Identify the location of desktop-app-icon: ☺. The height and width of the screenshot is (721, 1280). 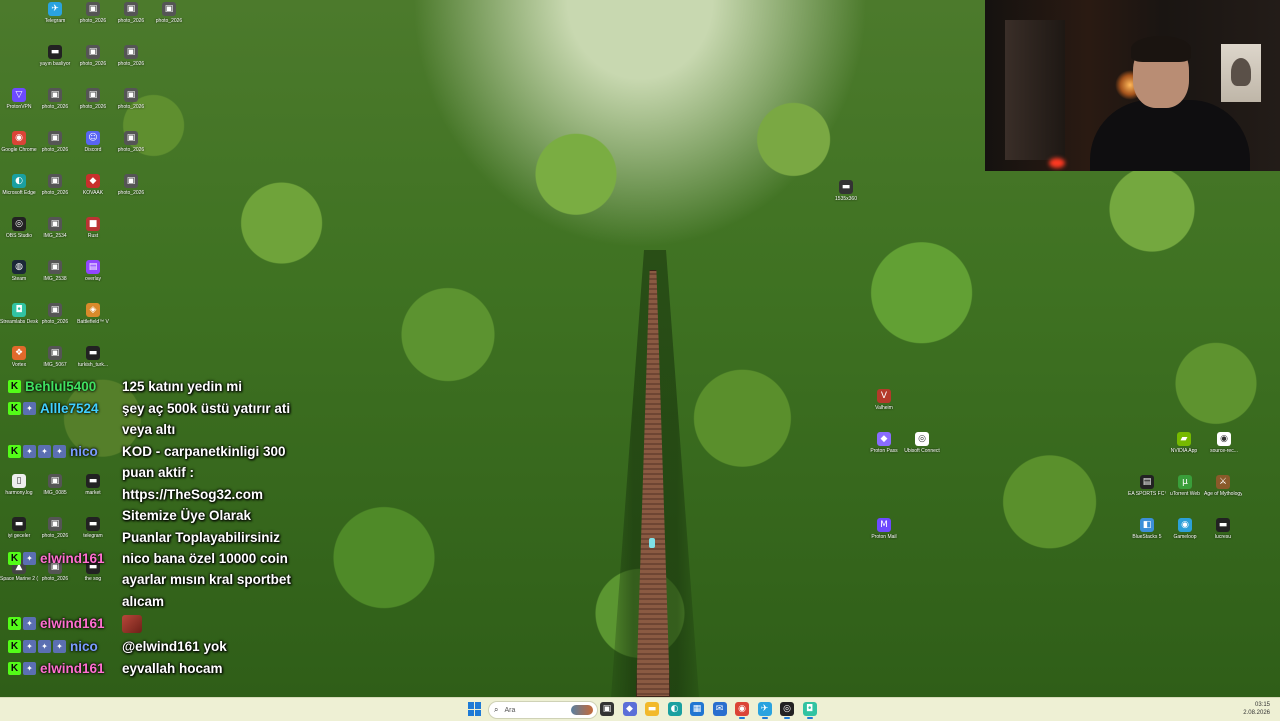
(93, 138).